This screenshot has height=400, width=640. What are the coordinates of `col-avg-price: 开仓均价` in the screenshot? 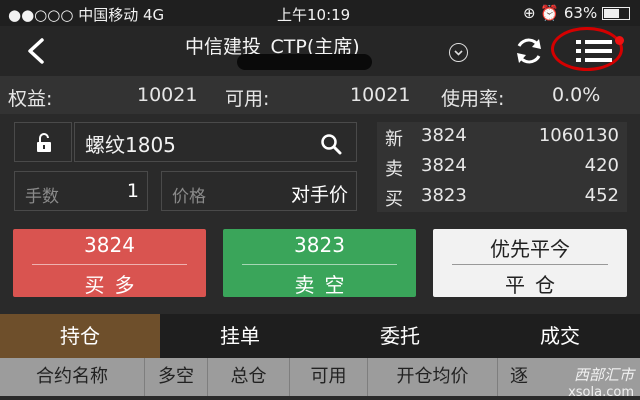 It's located at (433, 377).